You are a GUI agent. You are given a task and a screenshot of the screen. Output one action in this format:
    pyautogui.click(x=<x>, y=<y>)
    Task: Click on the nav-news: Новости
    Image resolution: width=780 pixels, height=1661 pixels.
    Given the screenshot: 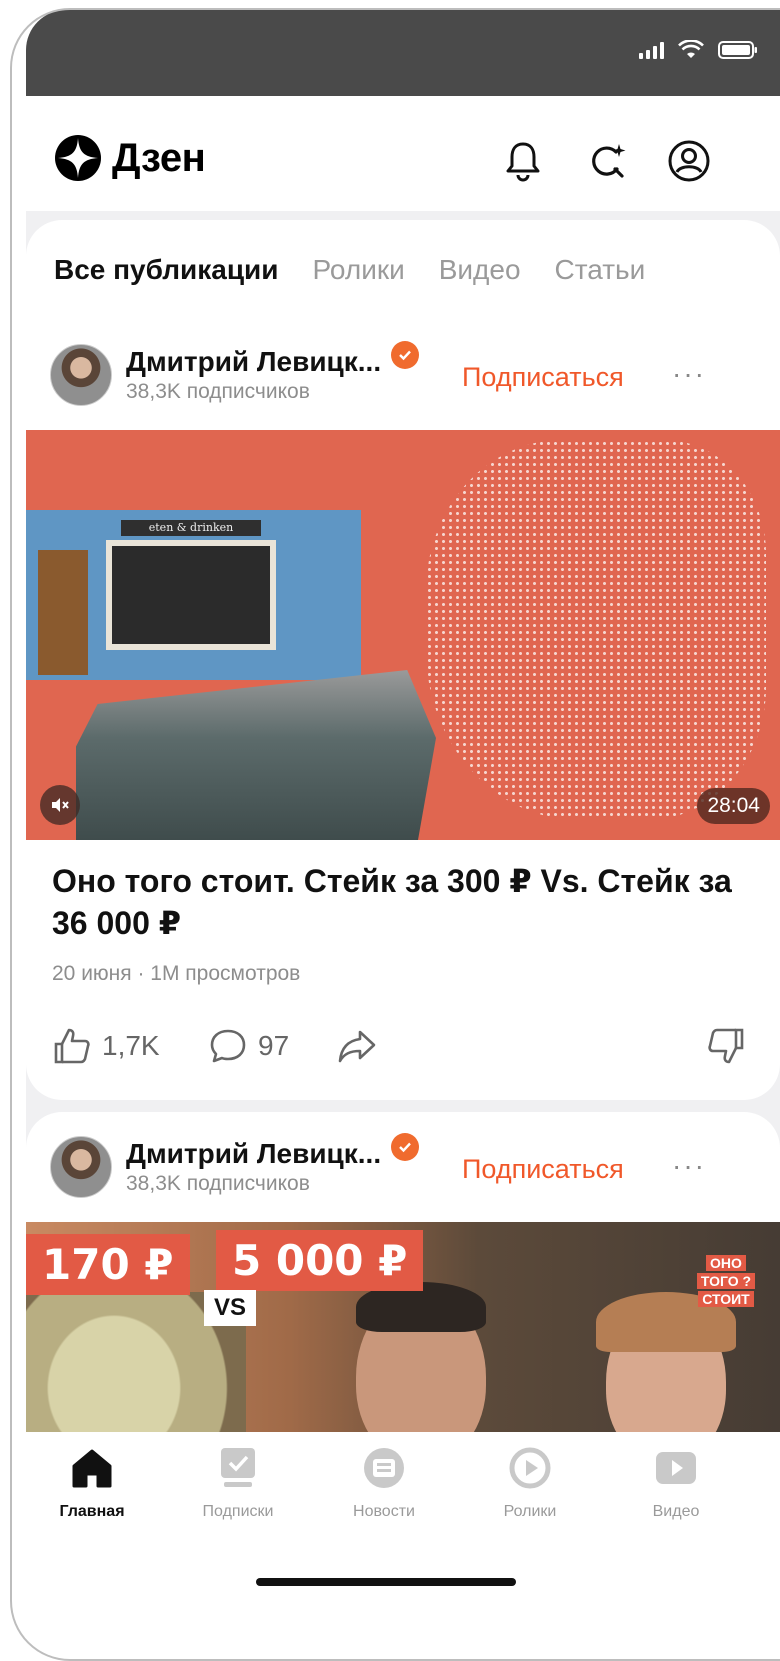 What is the action you would take?
    pyautogui.click(x=384, y=1482)
    